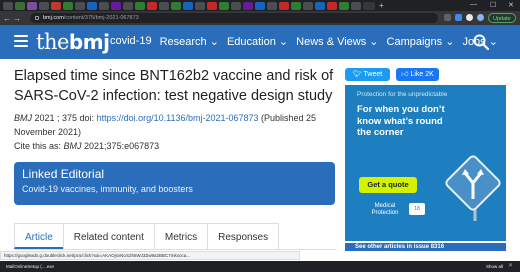 This screenshot has width=520, height=272. Describe the element at coordinates (493, 5) in the screenshot. I see `maximize-icon: ☐` at that location.